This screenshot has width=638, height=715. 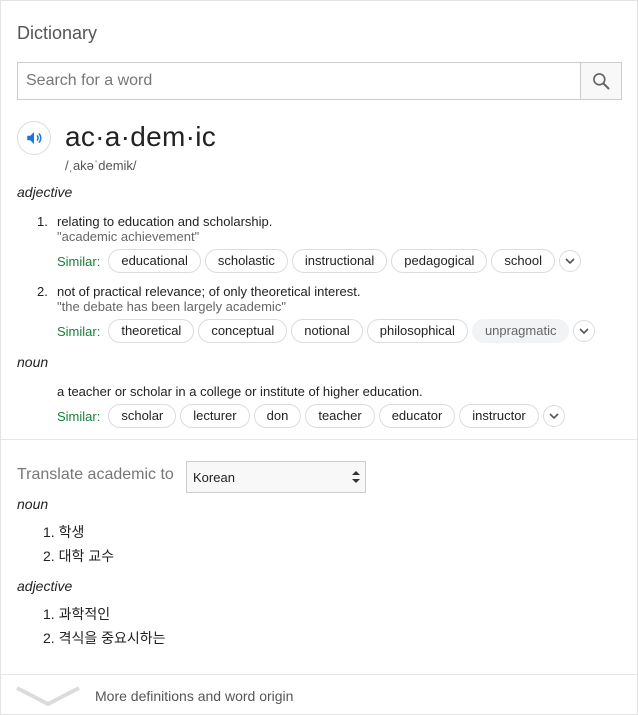 I want to click on definition-number: 1., so click(x=42, y=221).